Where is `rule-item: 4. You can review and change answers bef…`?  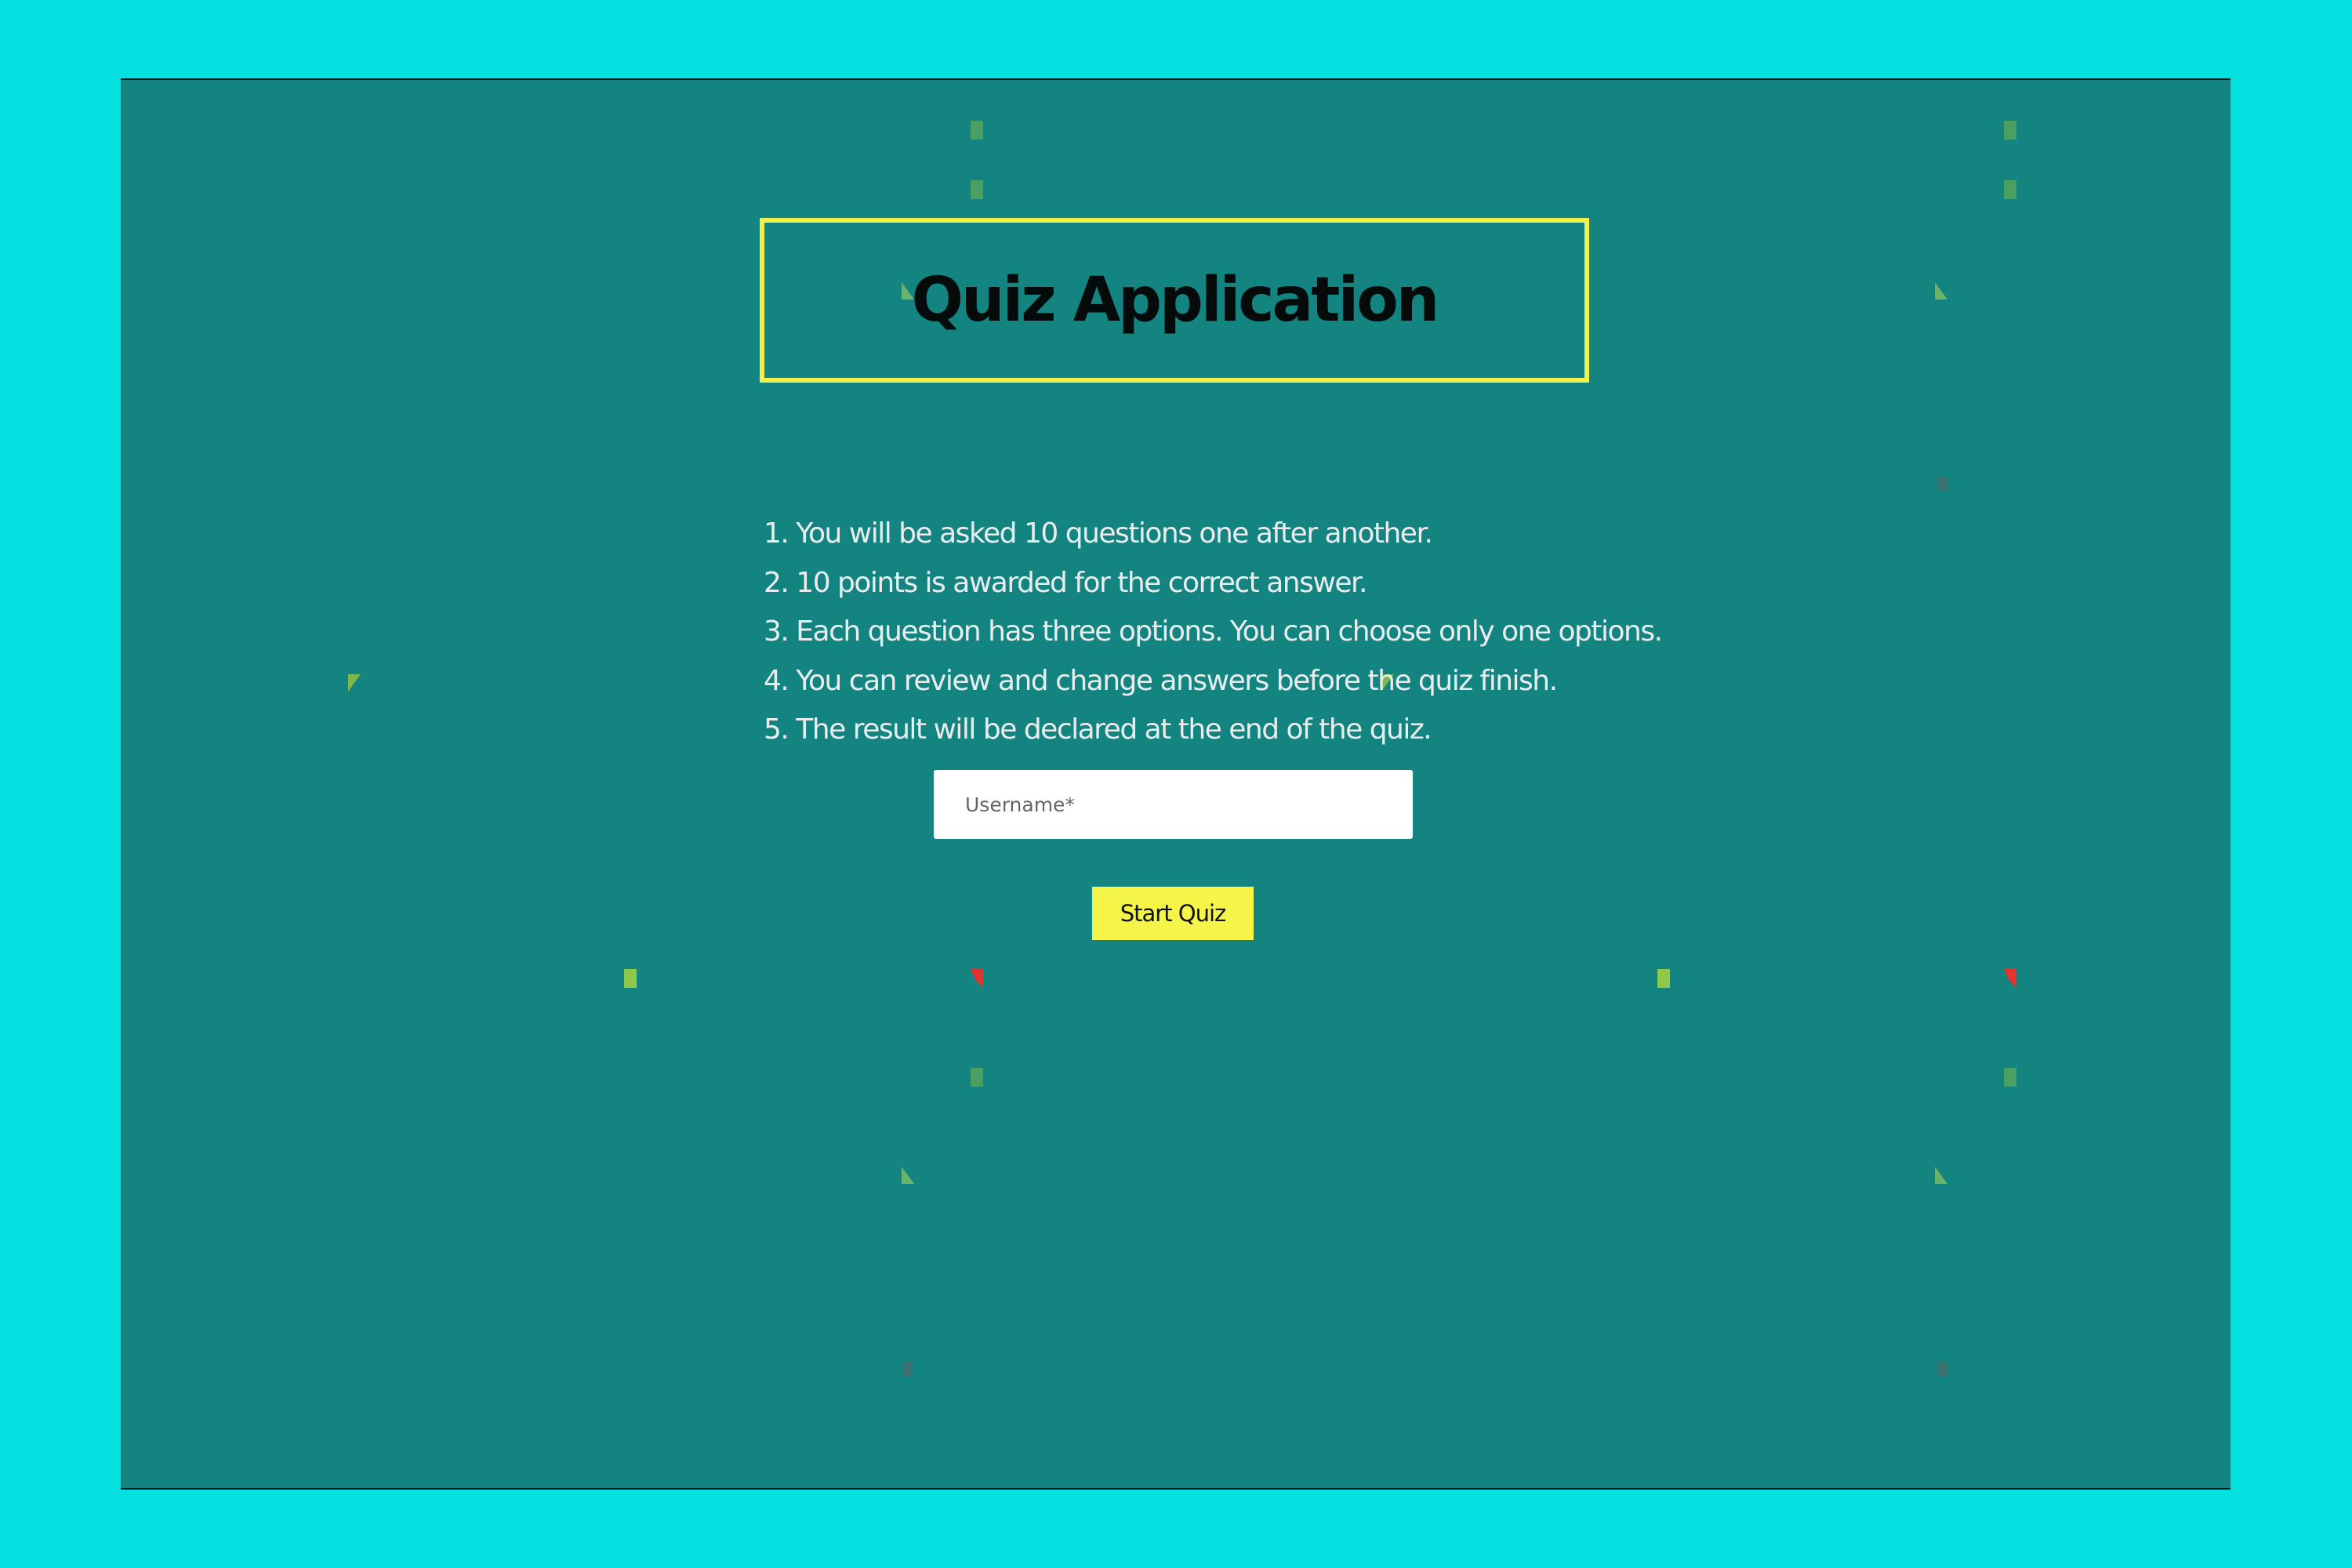
rule-item: 4. You can review and change answers bef… is located at coordinates (1161, 680).